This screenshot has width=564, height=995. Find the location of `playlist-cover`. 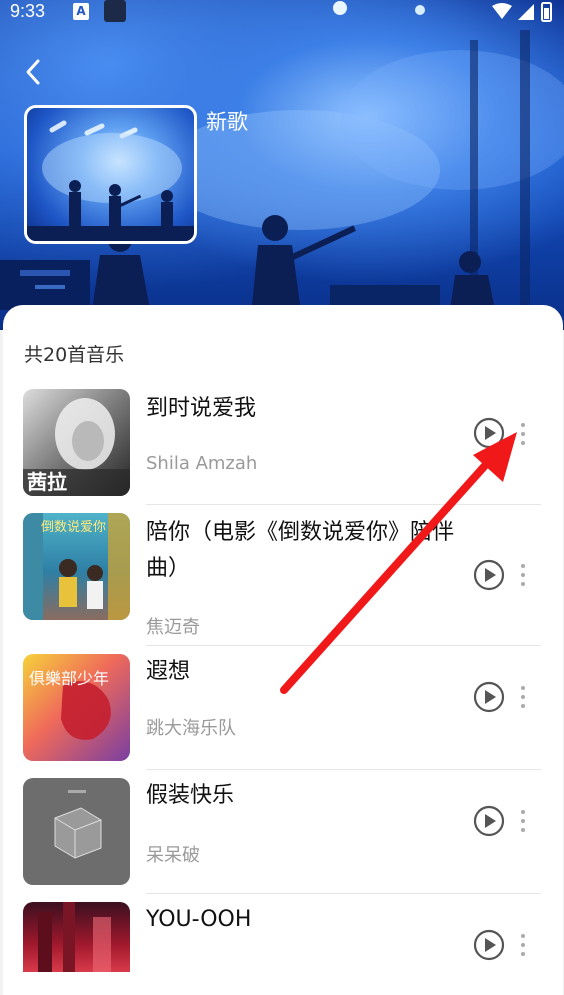

playlist-cover is located at coordinates (110, 174).